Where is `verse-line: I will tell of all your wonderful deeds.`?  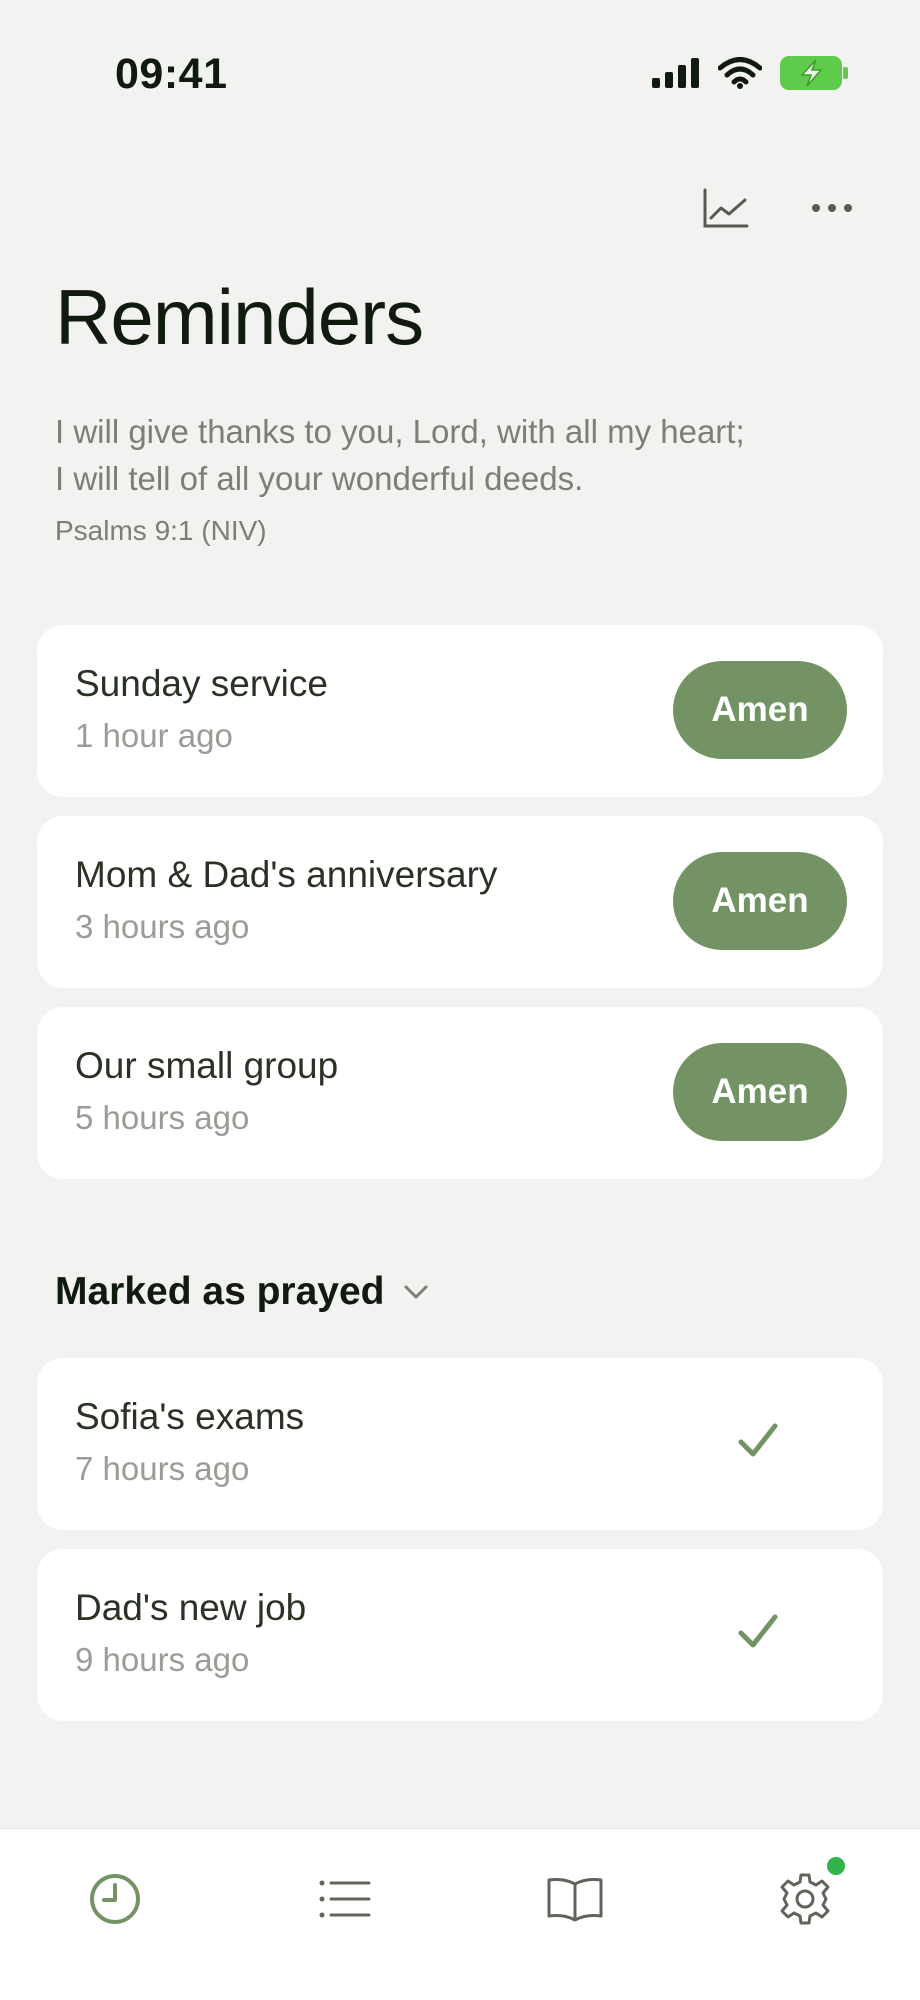 verse-line: I will tell of all your wonderful deeds. is located at coordinates (319, 478).